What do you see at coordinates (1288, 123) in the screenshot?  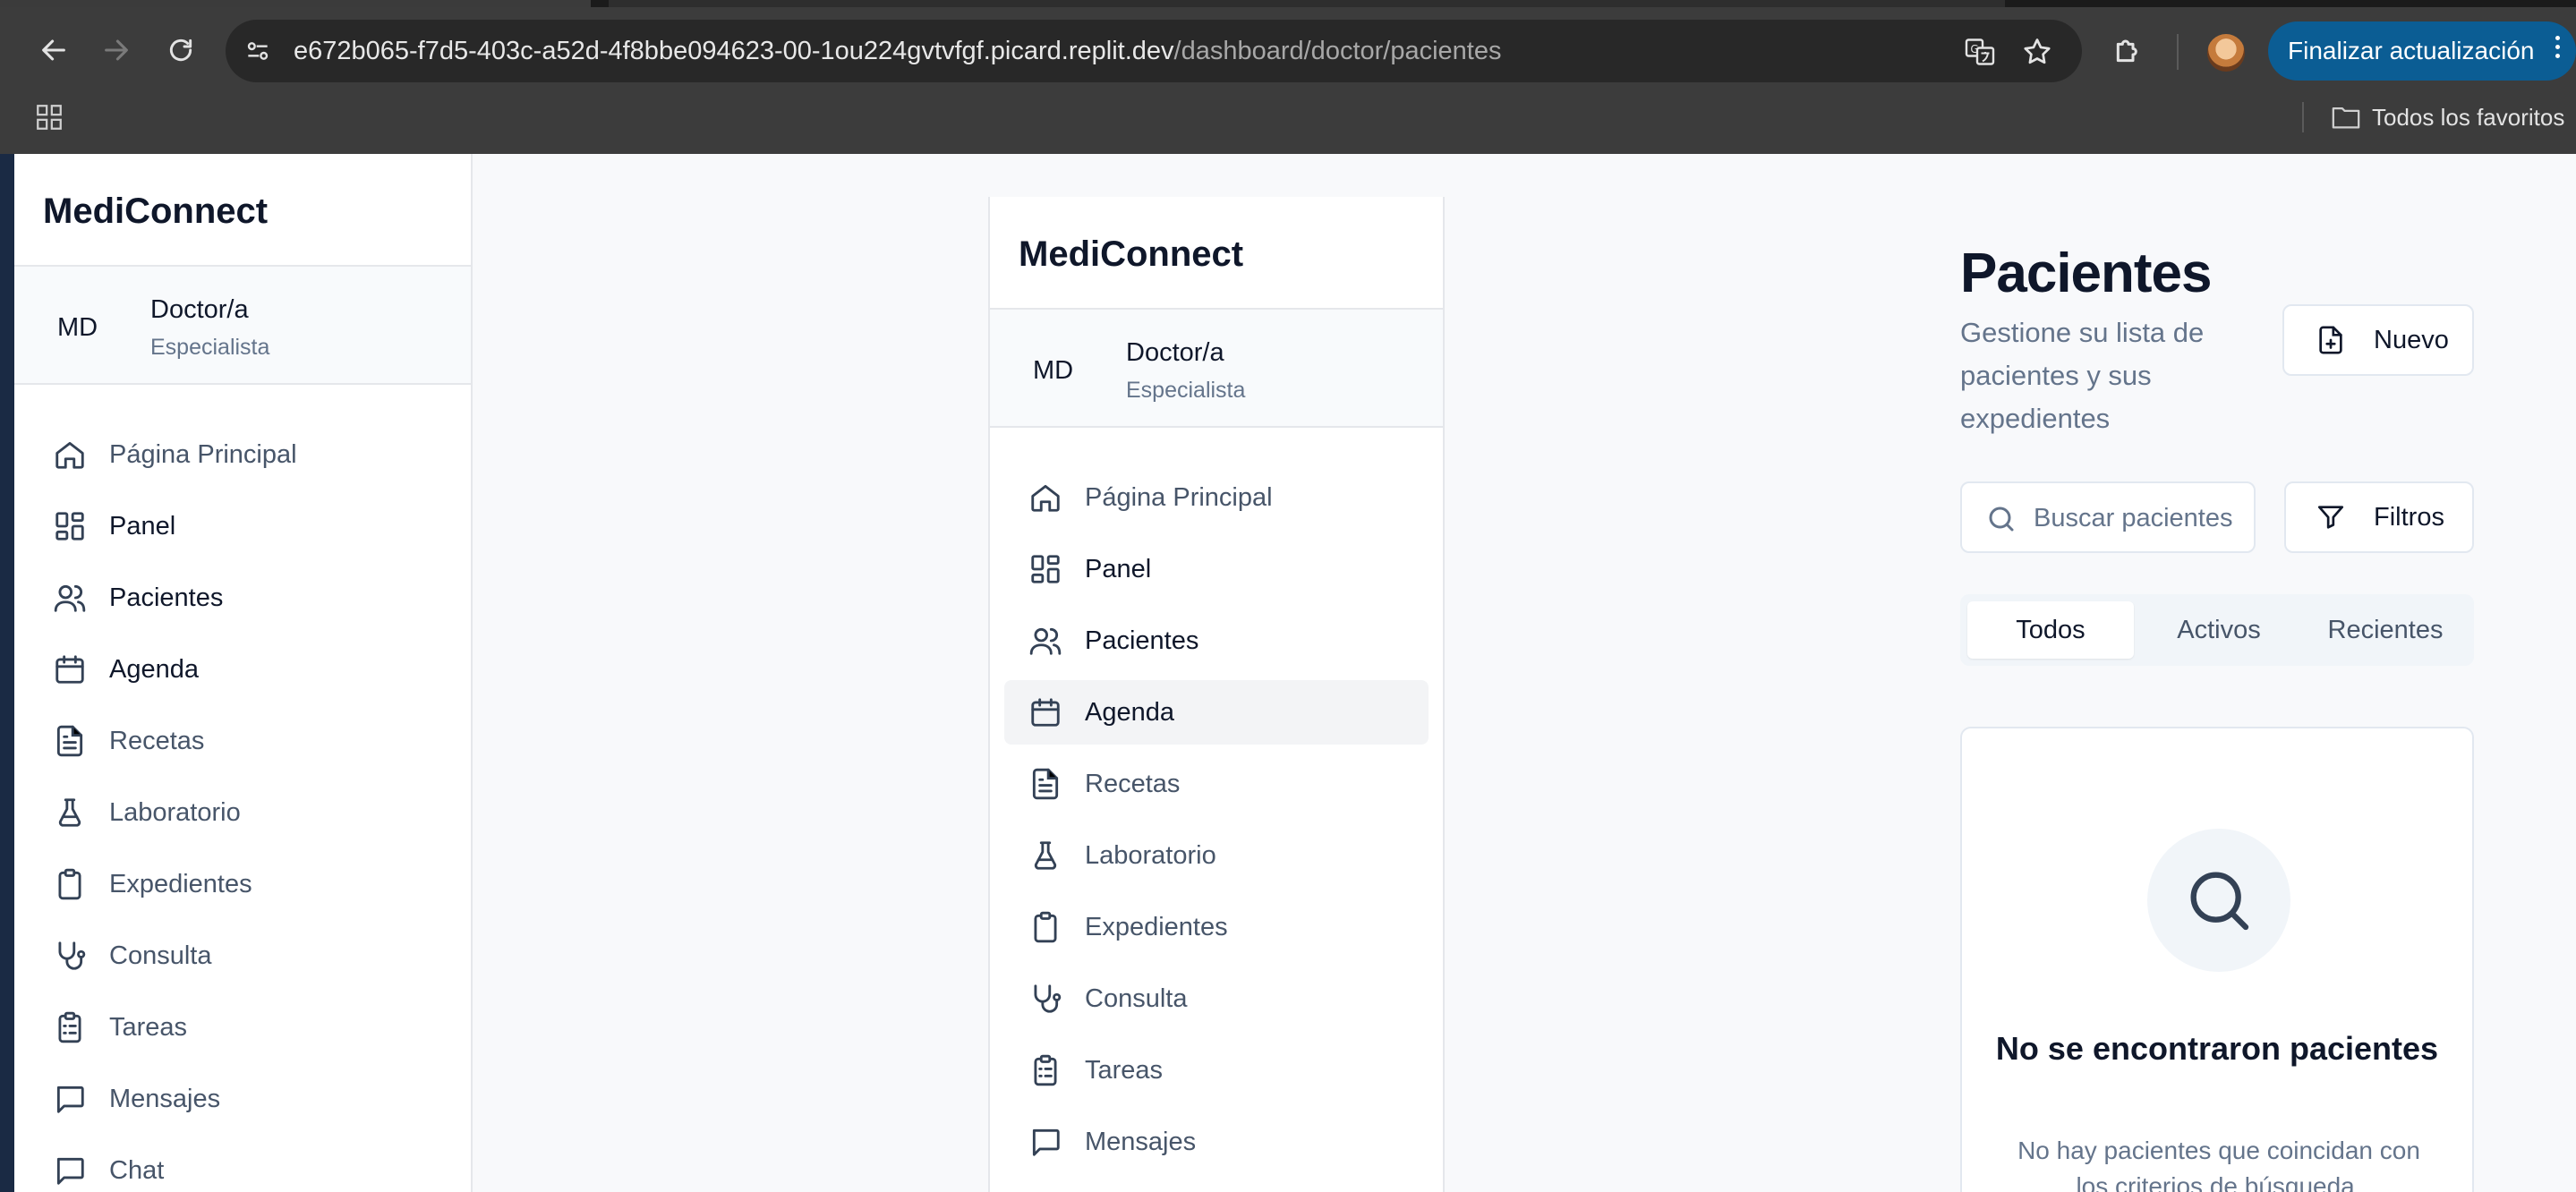 I see `bookmarks-bar: Todos los favoritos` at bounding box center [1288, 123].